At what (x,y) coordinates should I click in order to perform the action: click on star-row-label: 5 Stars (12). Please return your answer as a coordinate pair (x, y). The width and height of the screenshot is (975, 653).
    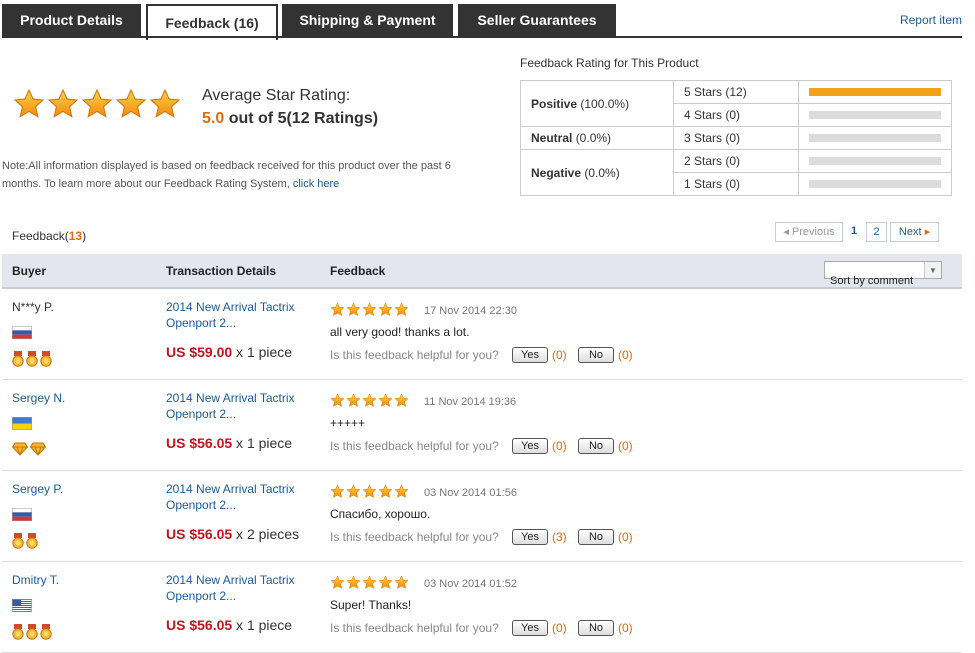
    Looking at the image, I should click on (736, 92).